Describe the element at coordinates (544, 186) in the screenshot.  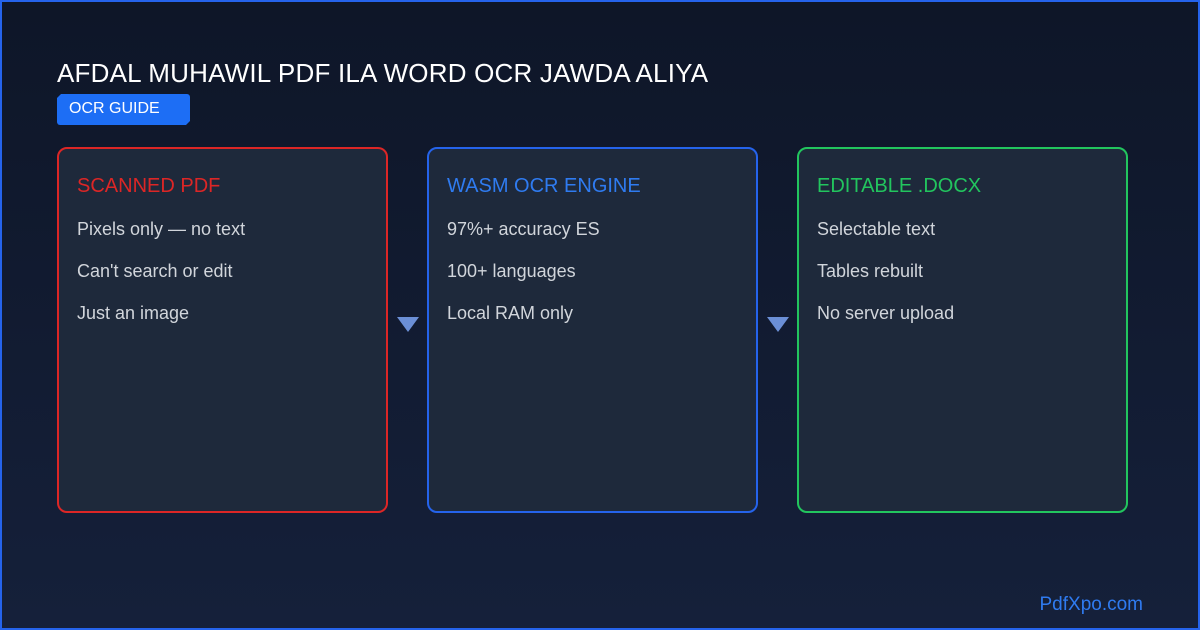
I see `card-title: WASM OCR ENGINE` at that location.